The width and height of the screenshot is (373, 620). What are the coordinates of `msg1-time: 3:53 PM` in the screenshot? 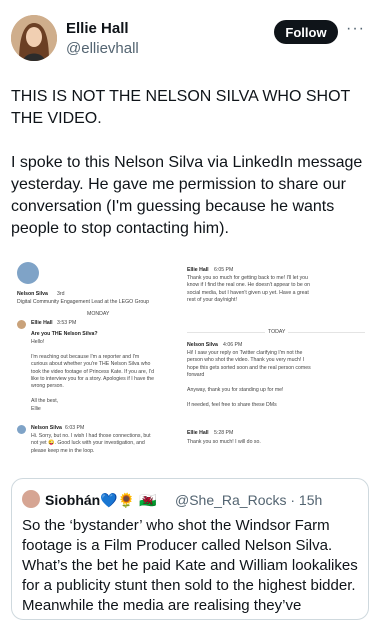 It's located at (67, 323).